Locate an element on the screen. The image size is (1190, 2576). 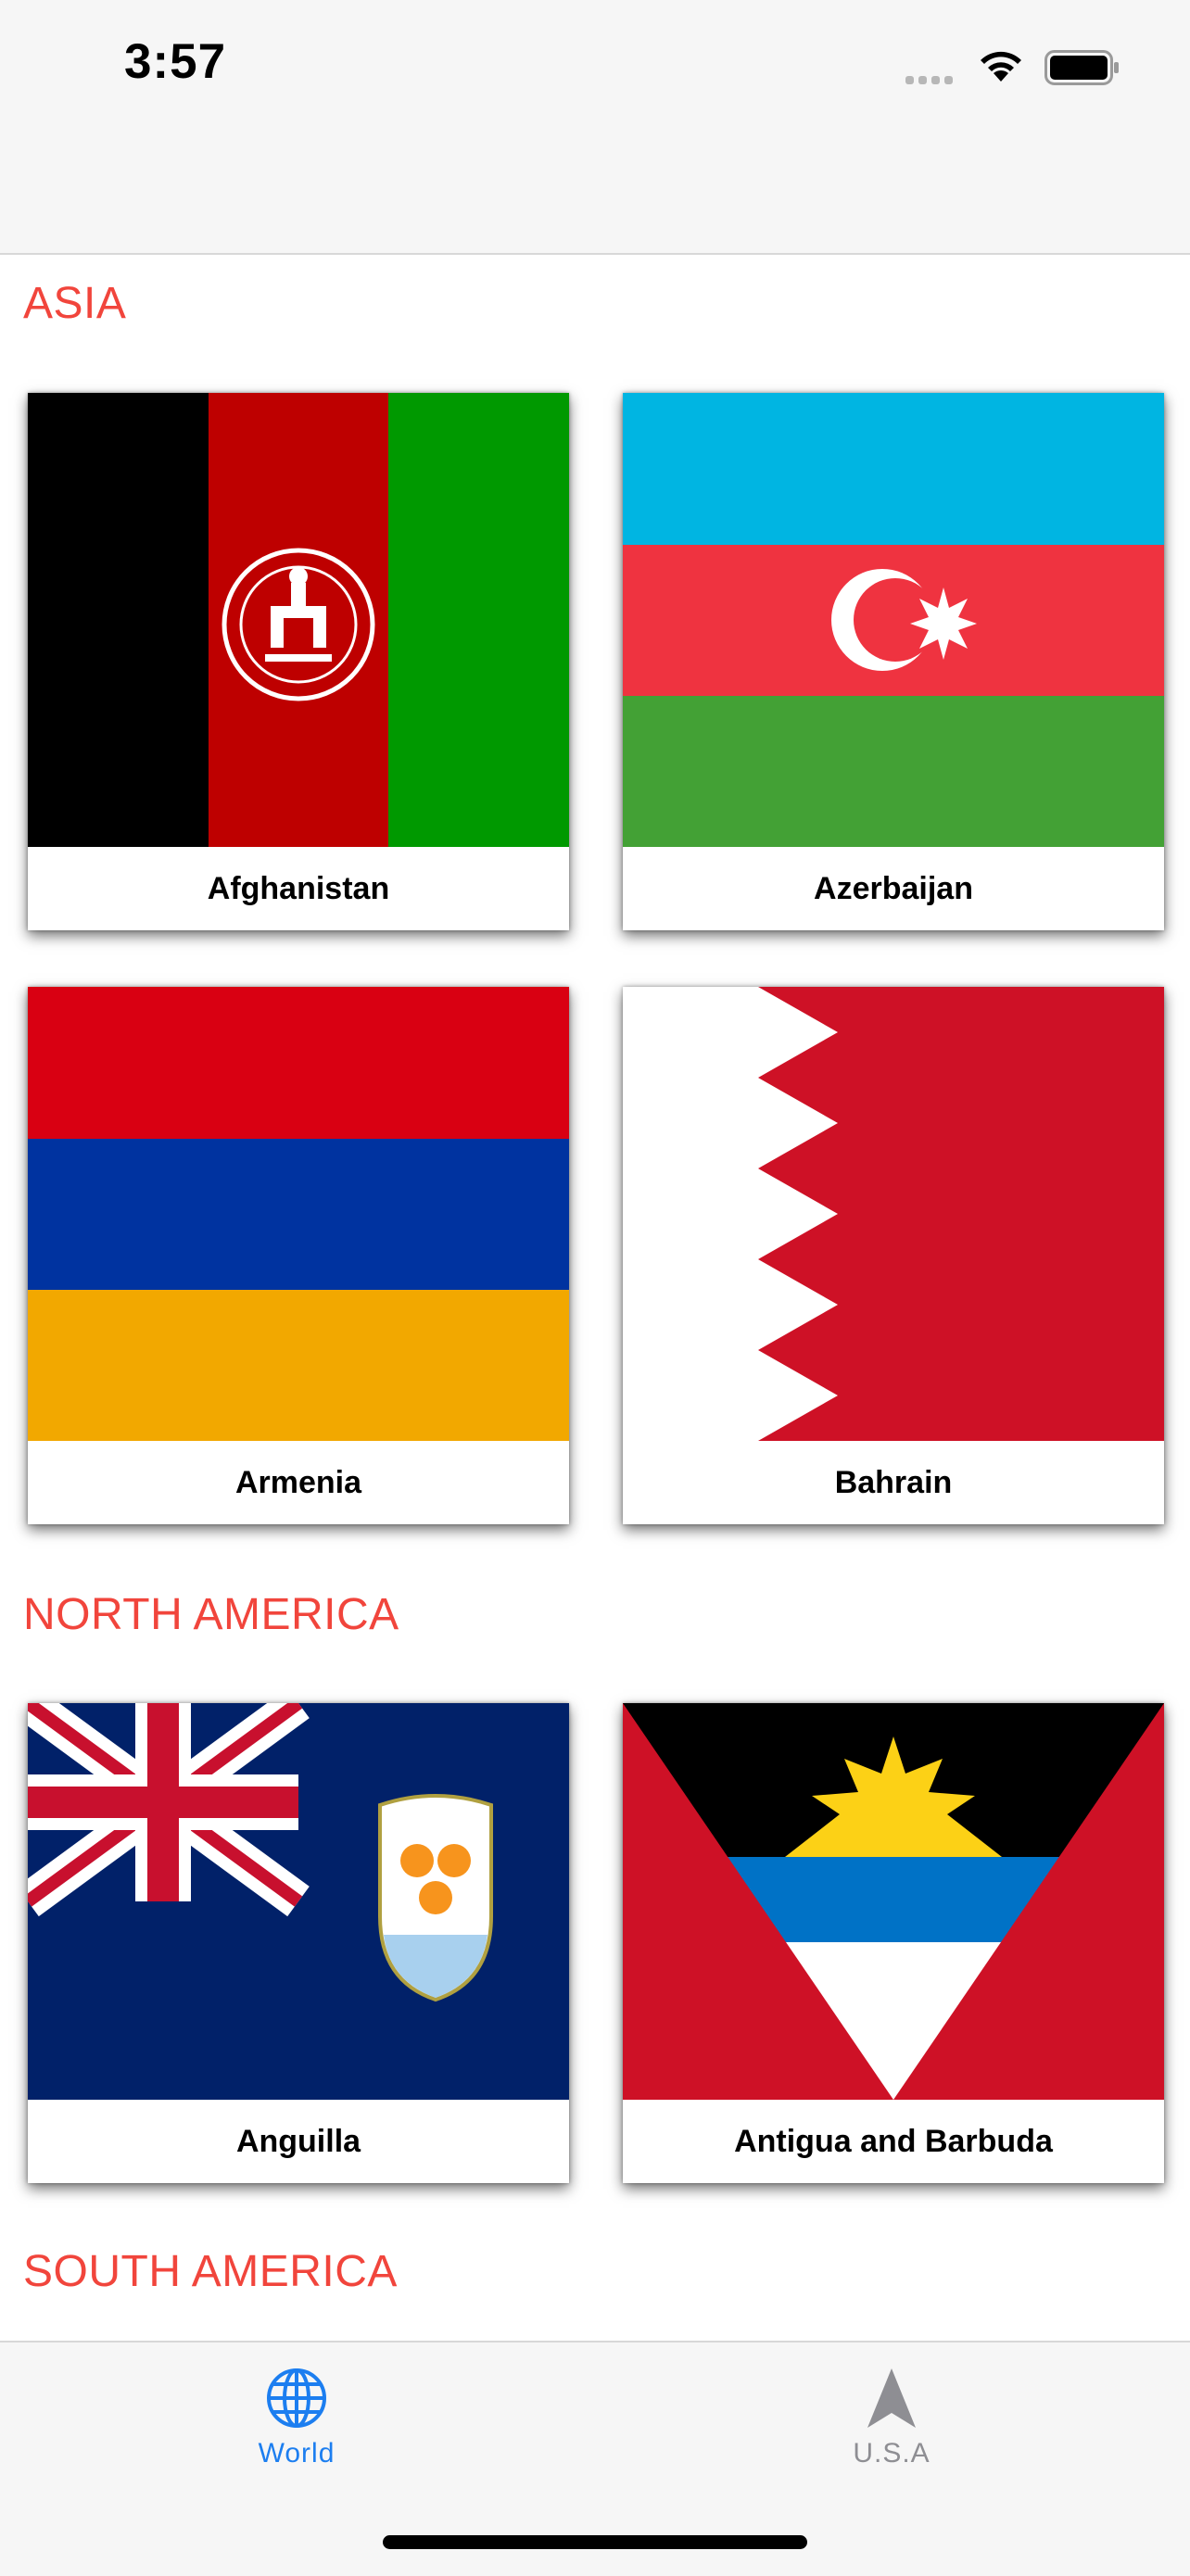
navigation-arrow-icon is located at coordinates (891, 2398).